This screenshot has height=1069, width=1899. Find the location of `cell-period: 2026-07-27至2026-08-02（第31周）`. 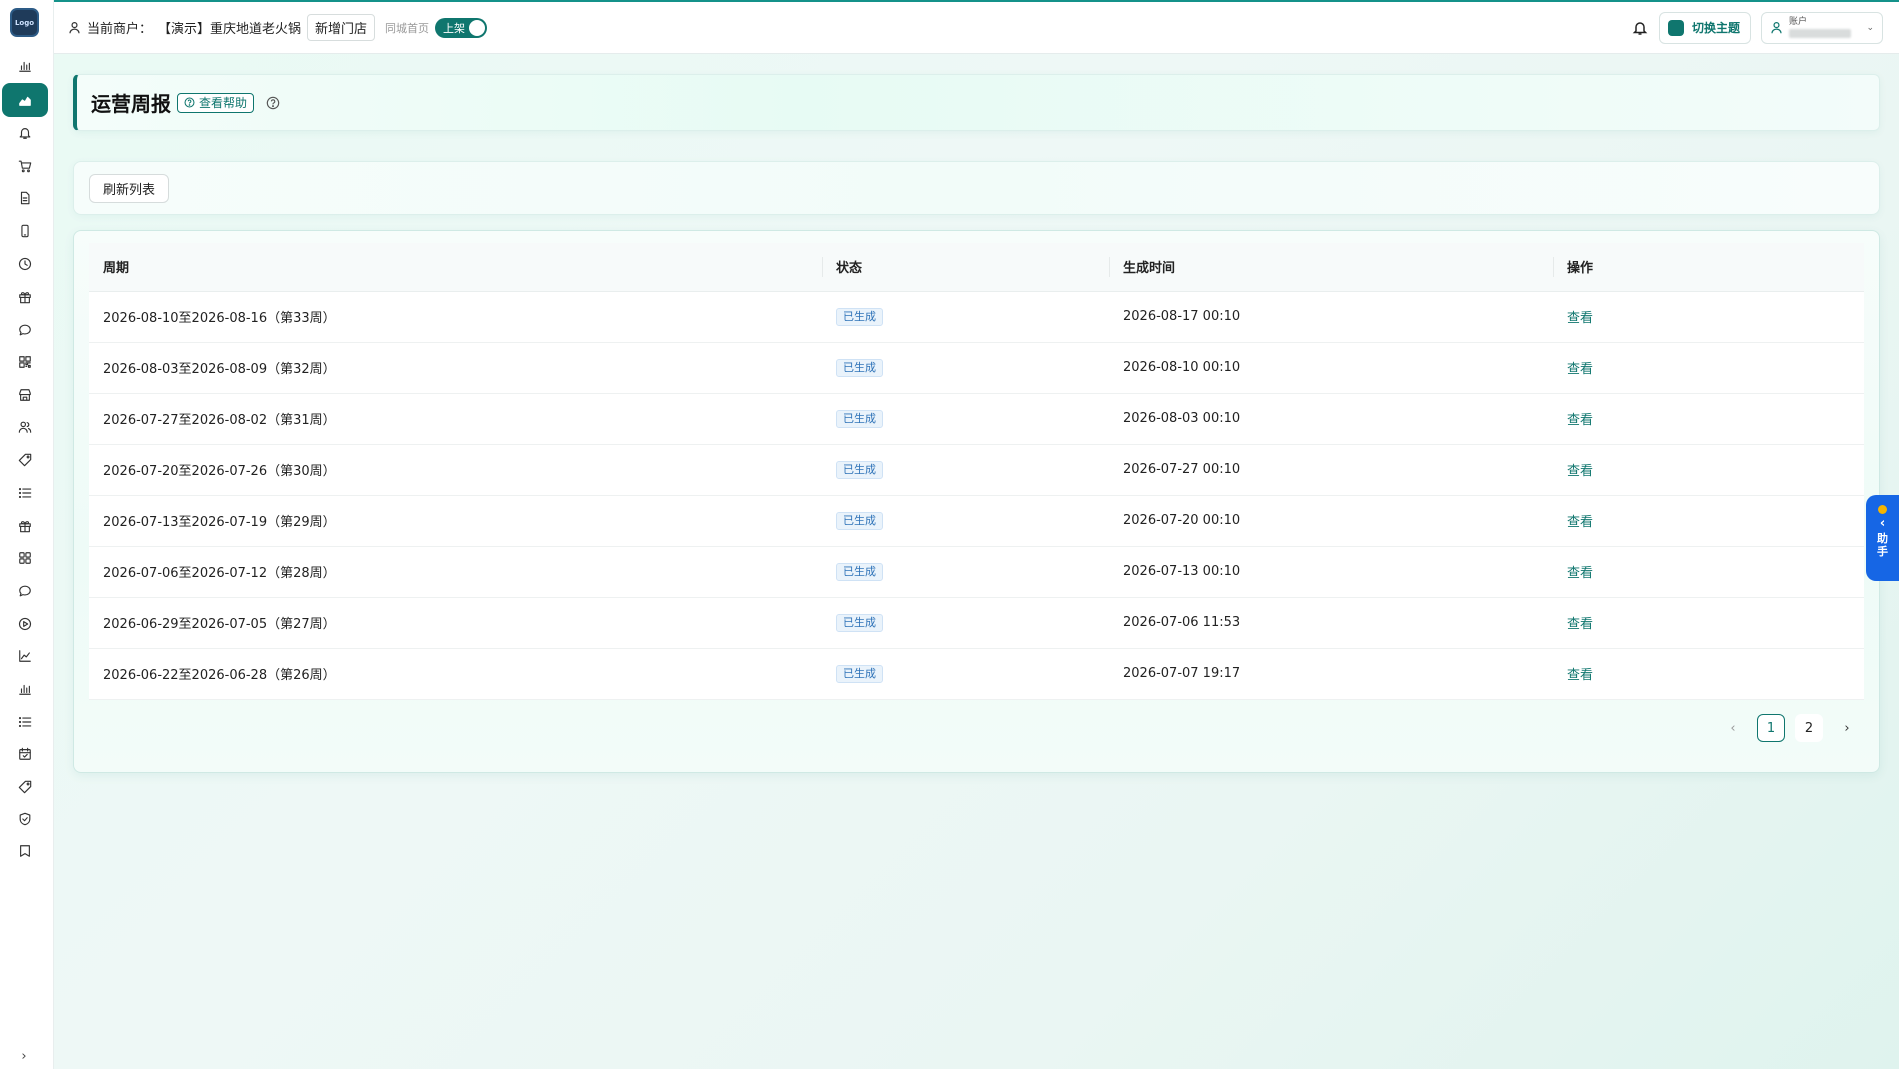

cell-period: 2026-07-27至2026-08-02（第31周） is located at coordinates (455, 419).